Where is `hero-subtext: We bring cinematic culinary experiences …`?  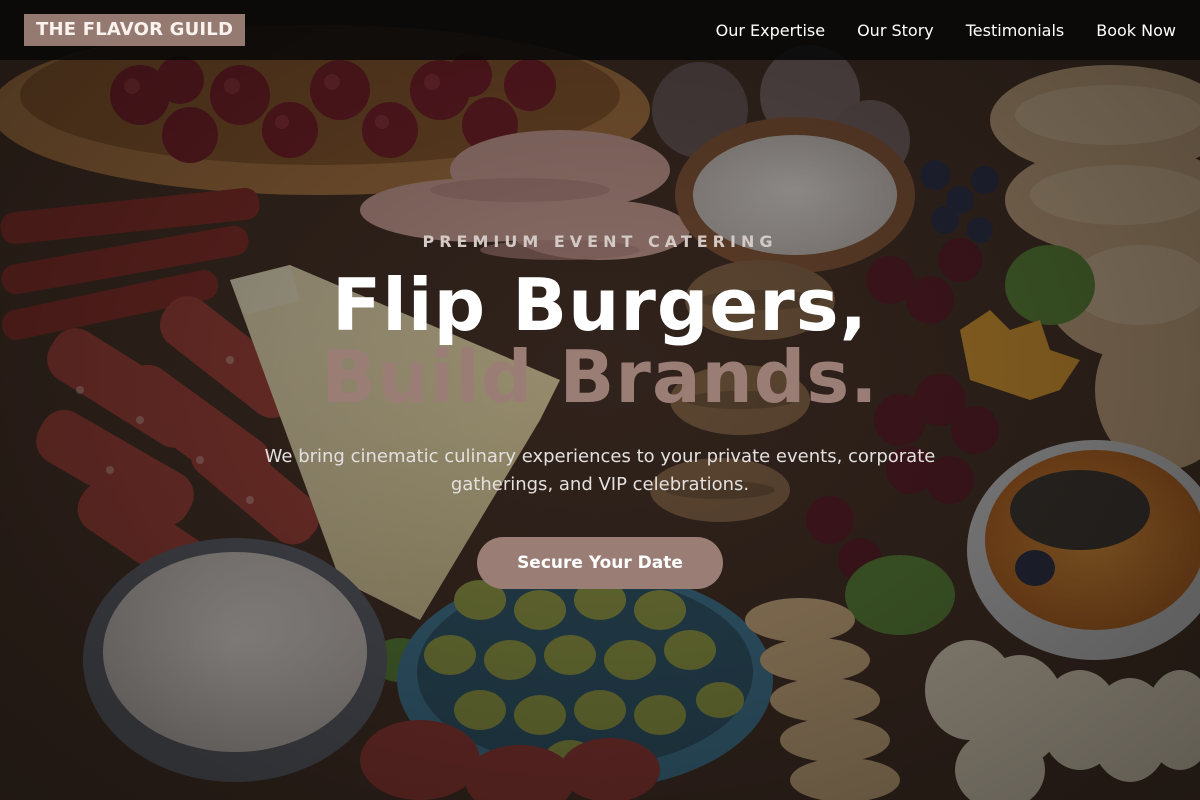 hero-subtext: We bring cinematic culinary experiences … is located at coordinates (600, 470).